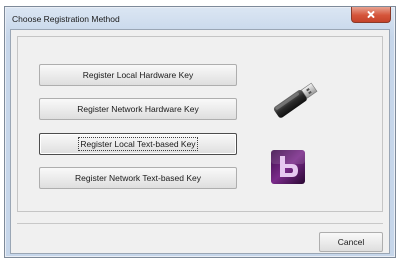  I want to click on register-local-text-key-label: Register Local Text-based Key, so click(138, 144).